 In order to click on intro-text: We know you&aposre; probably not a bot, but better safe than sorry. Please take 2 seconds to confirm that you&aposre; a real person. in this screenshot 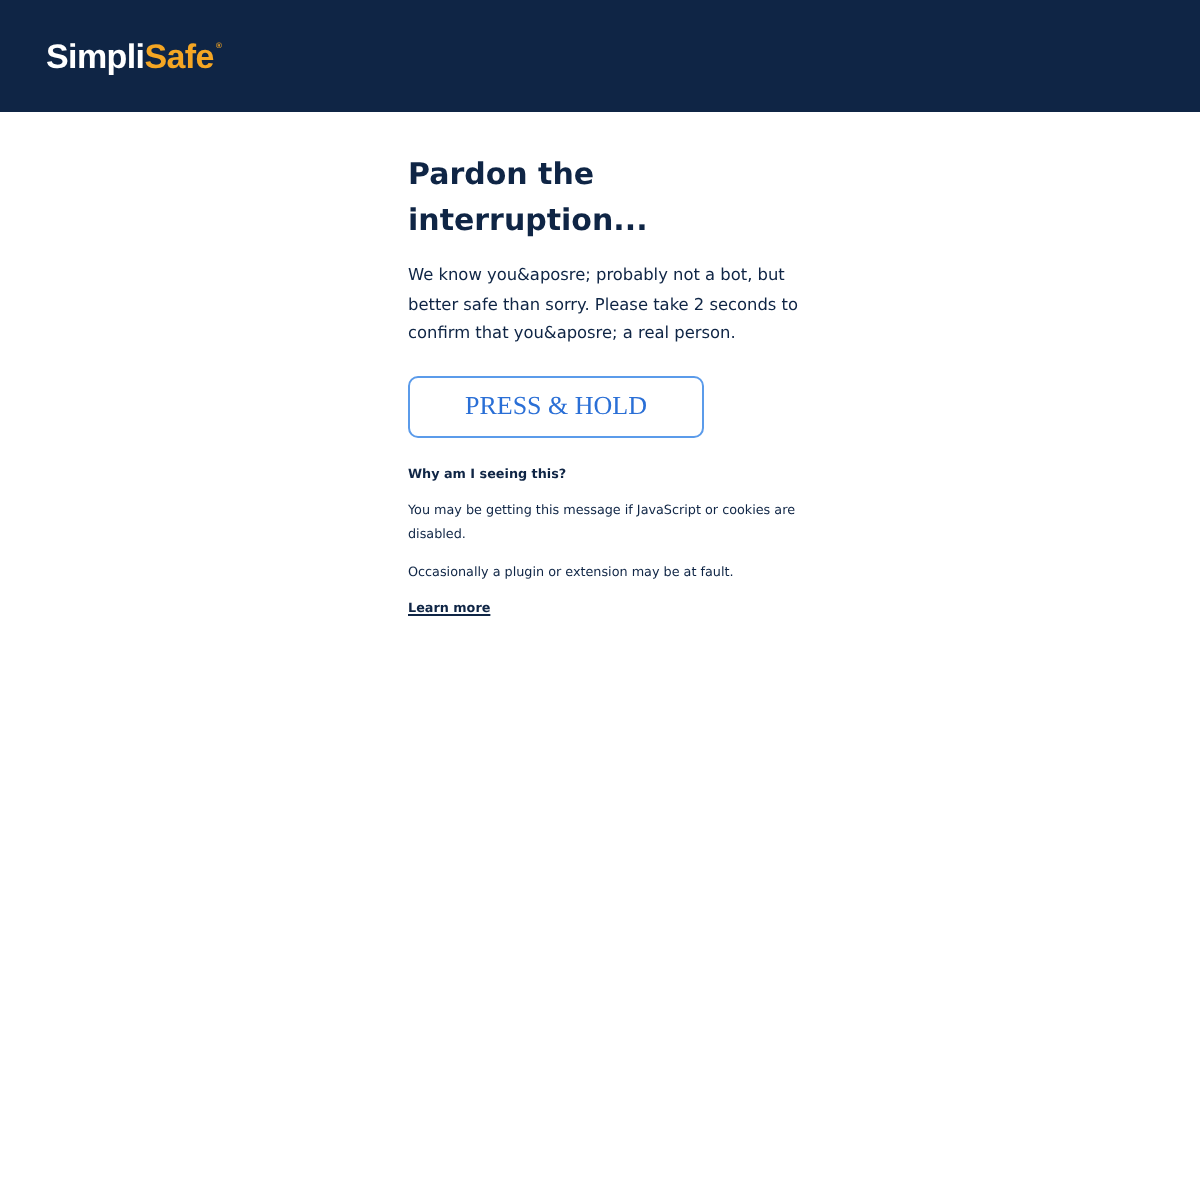, I will do `click(604, 304)`.